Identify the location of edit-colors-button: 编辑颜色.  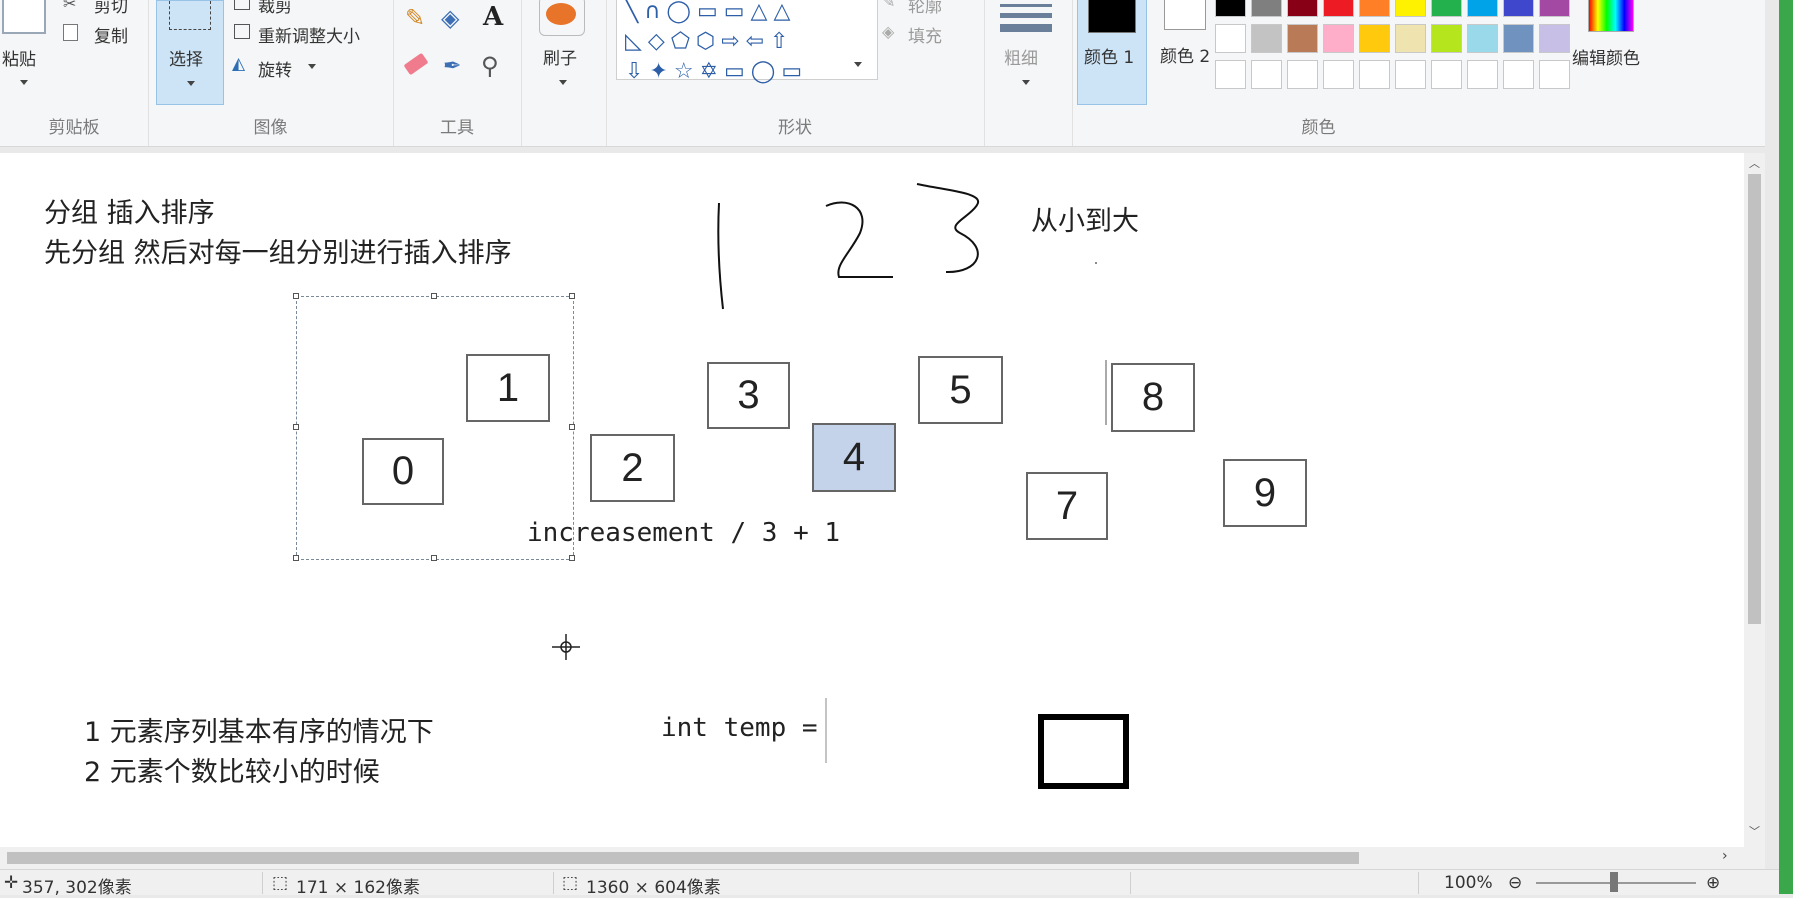
(1606, 56).